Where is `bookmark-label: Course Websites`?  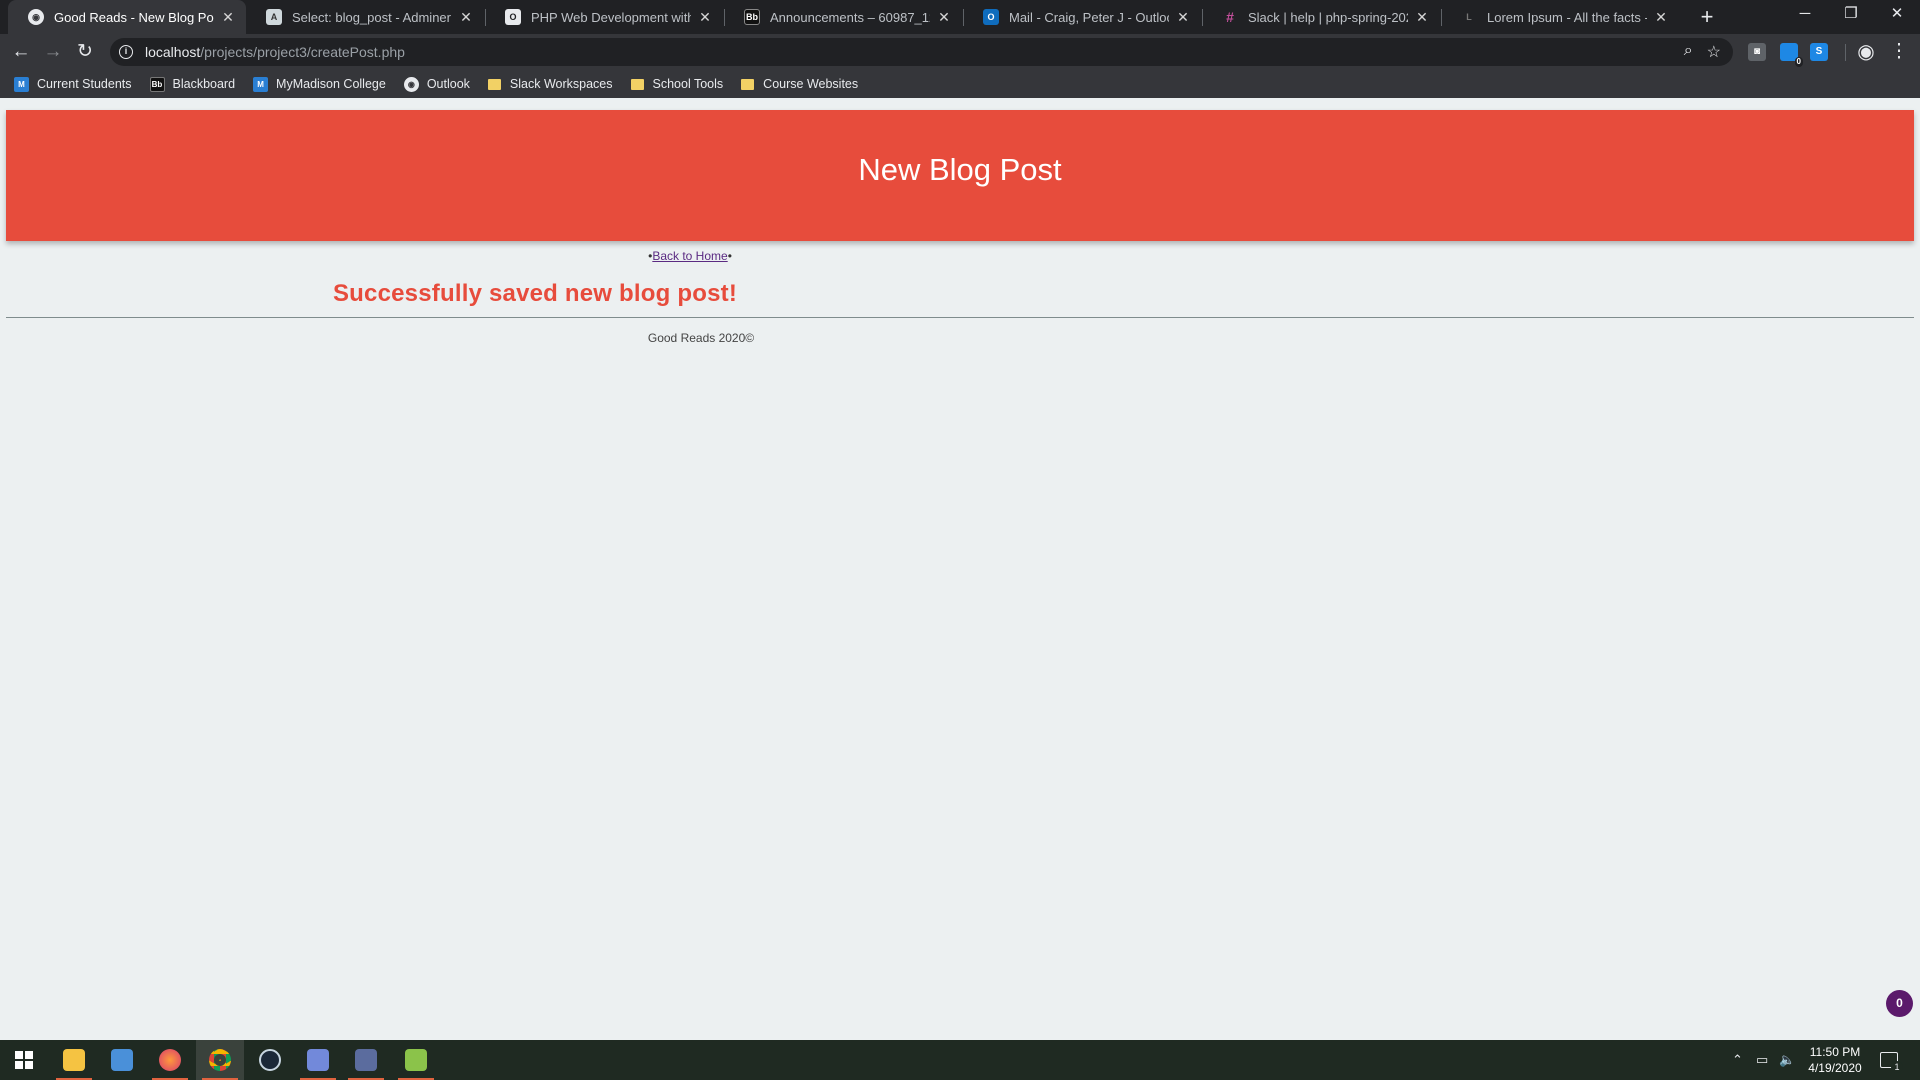 bookmark-label: Course Websites is located at coordinates (811, 84).